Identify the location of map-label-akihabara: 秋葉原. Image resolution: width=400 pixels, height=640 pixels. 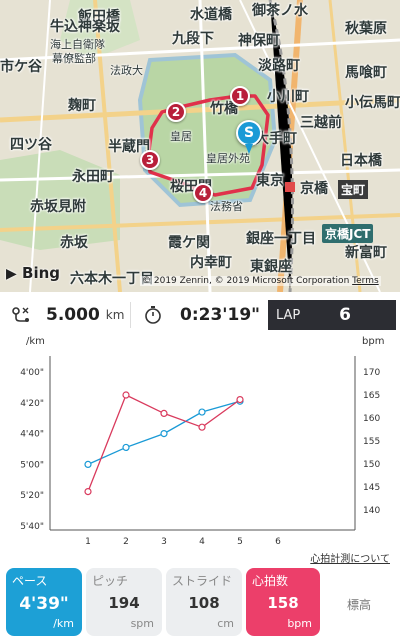
(366, 29).